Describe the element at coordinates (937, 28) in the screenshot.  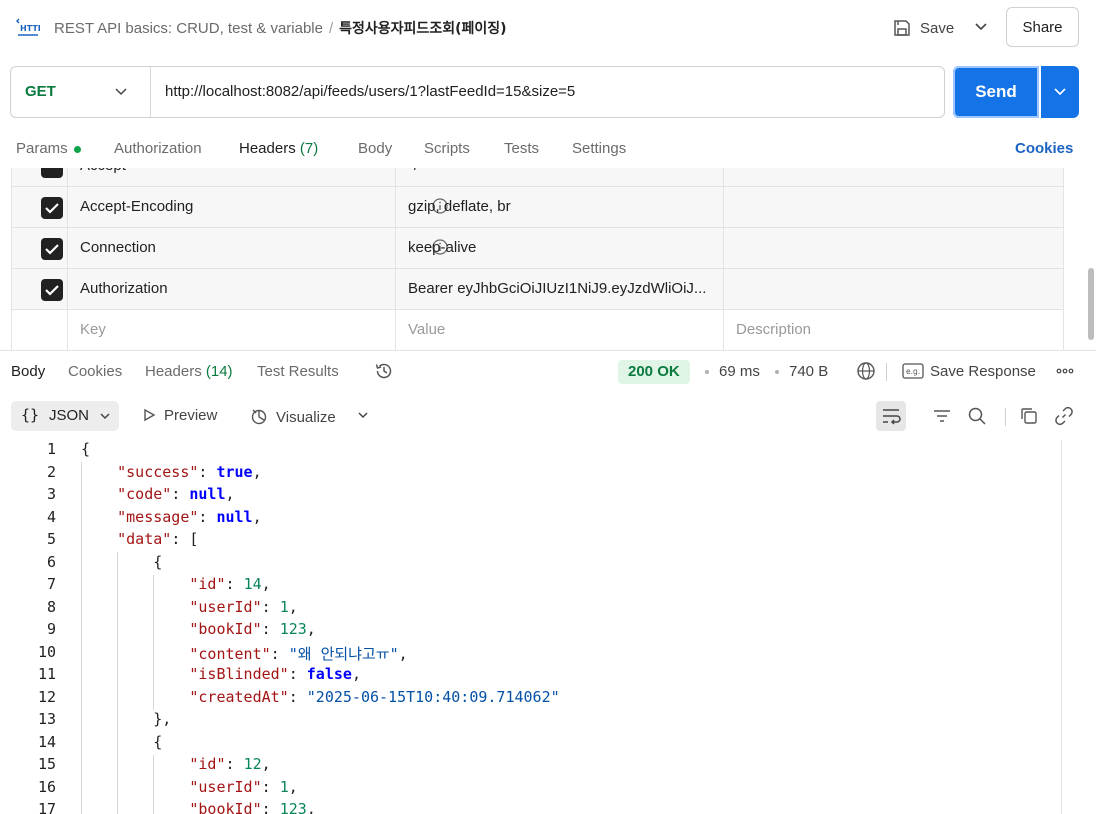
I see `save-label: Save` at that location.